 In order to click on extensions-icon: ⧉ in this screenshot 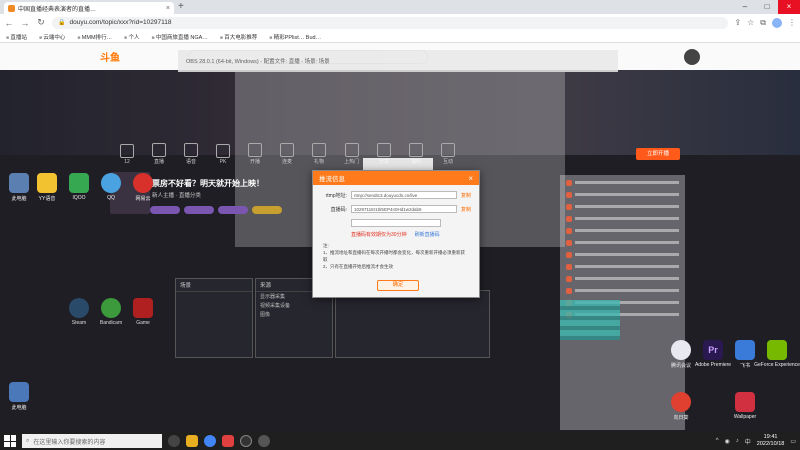, I will do `click(763, 23)`.